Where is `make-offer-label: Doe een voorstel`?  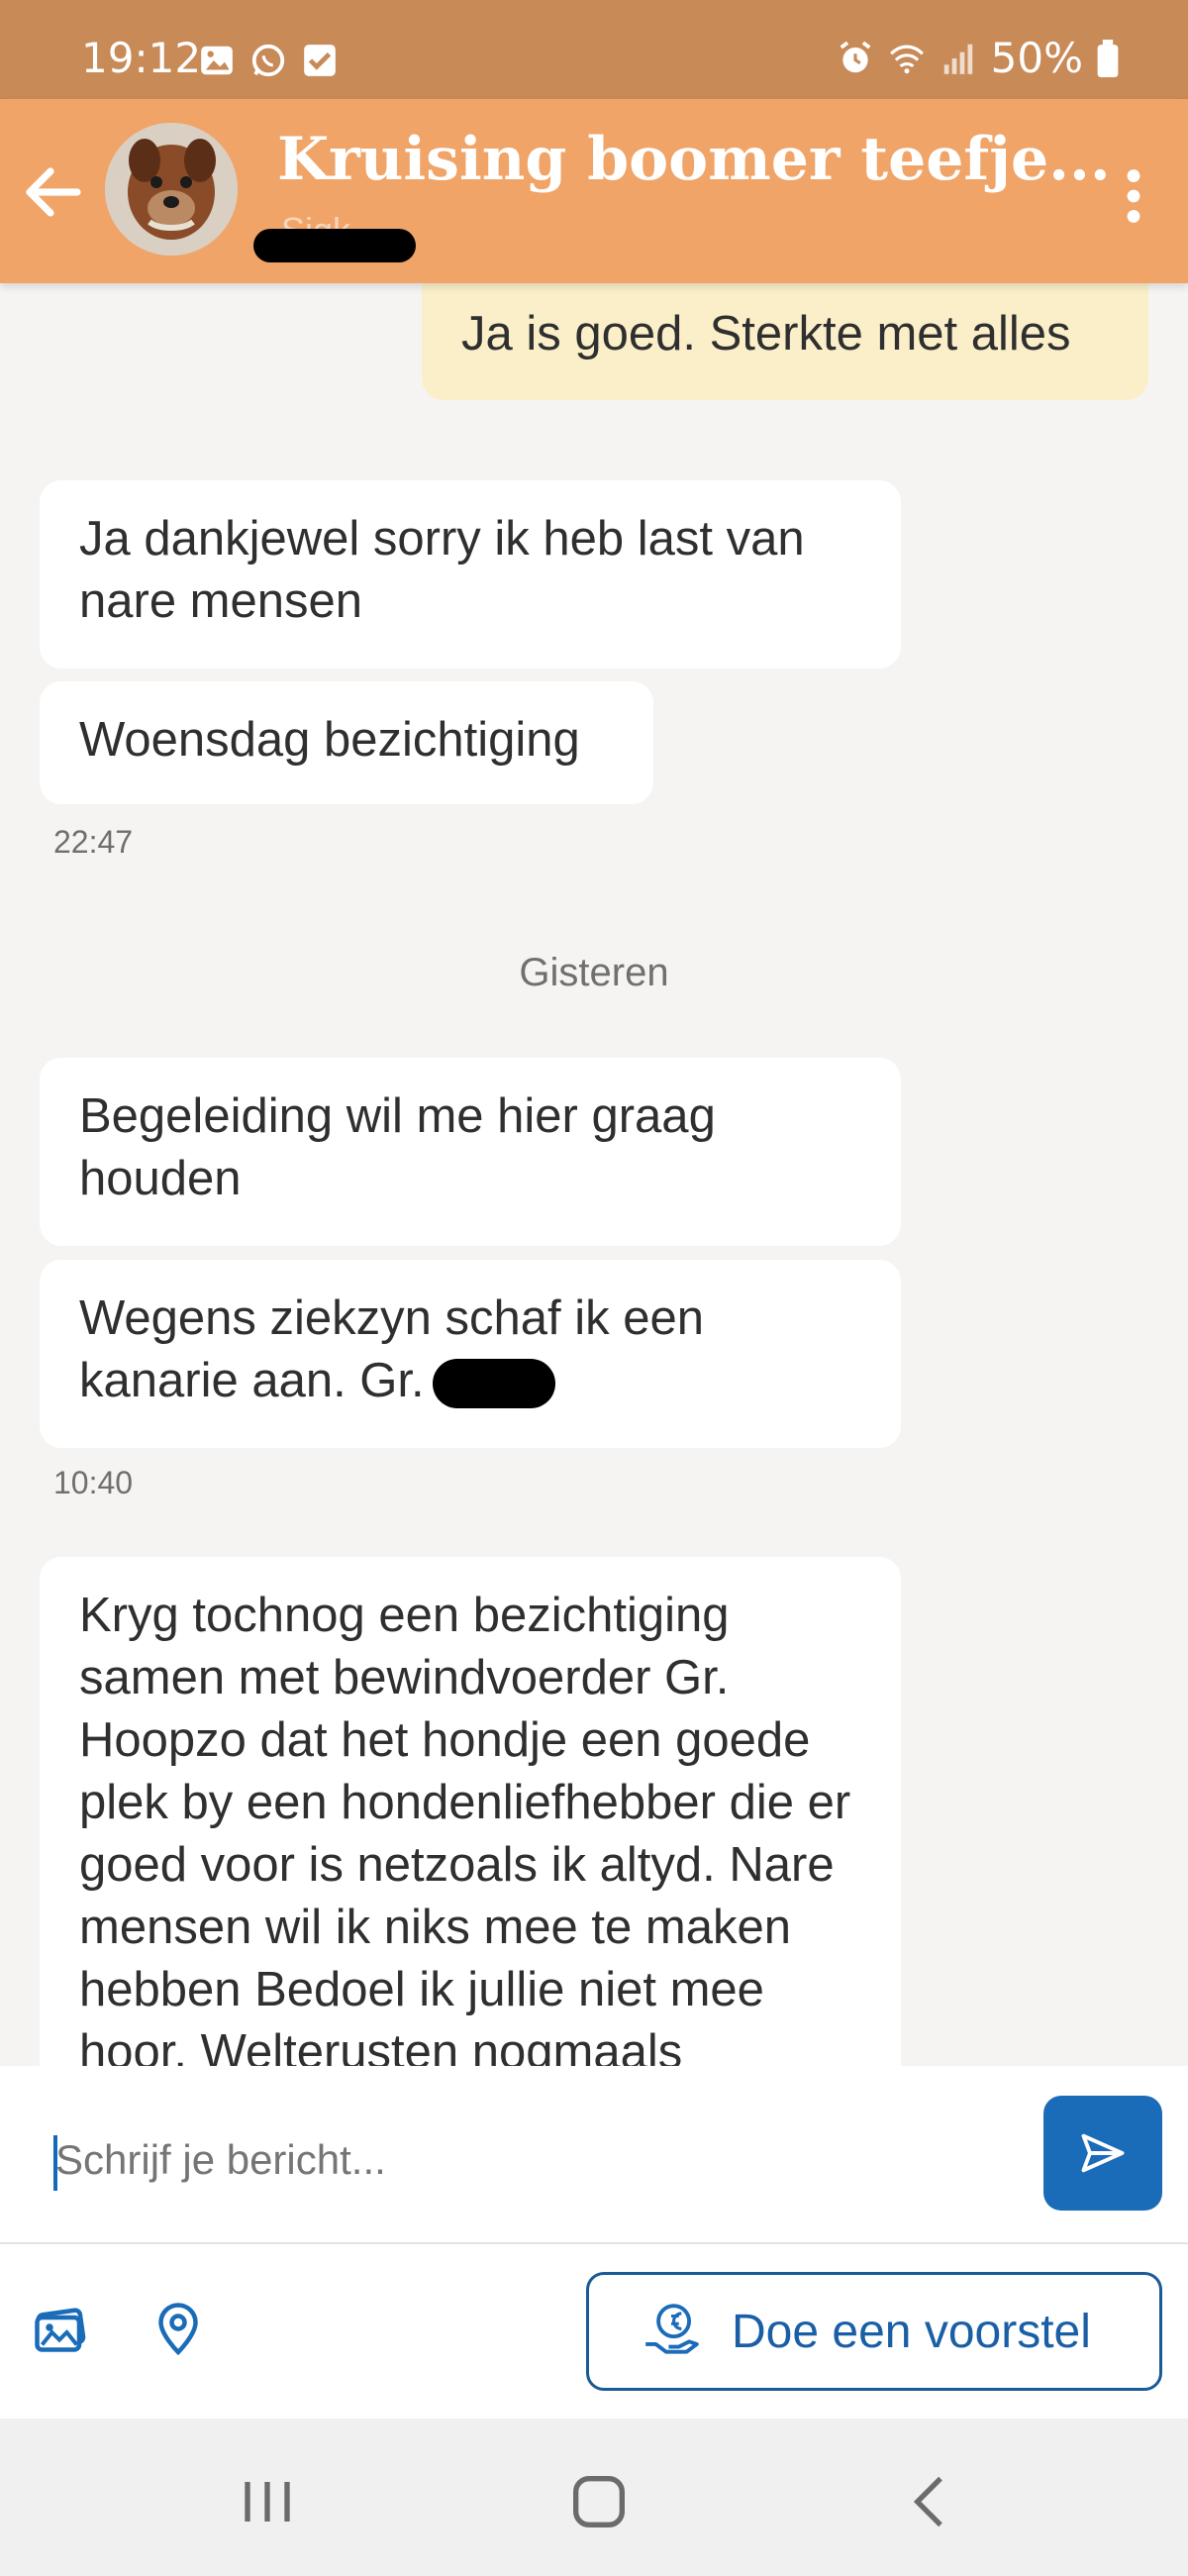 make-offer-label: Doe een voorstel is located at coordinates (912, 2331).